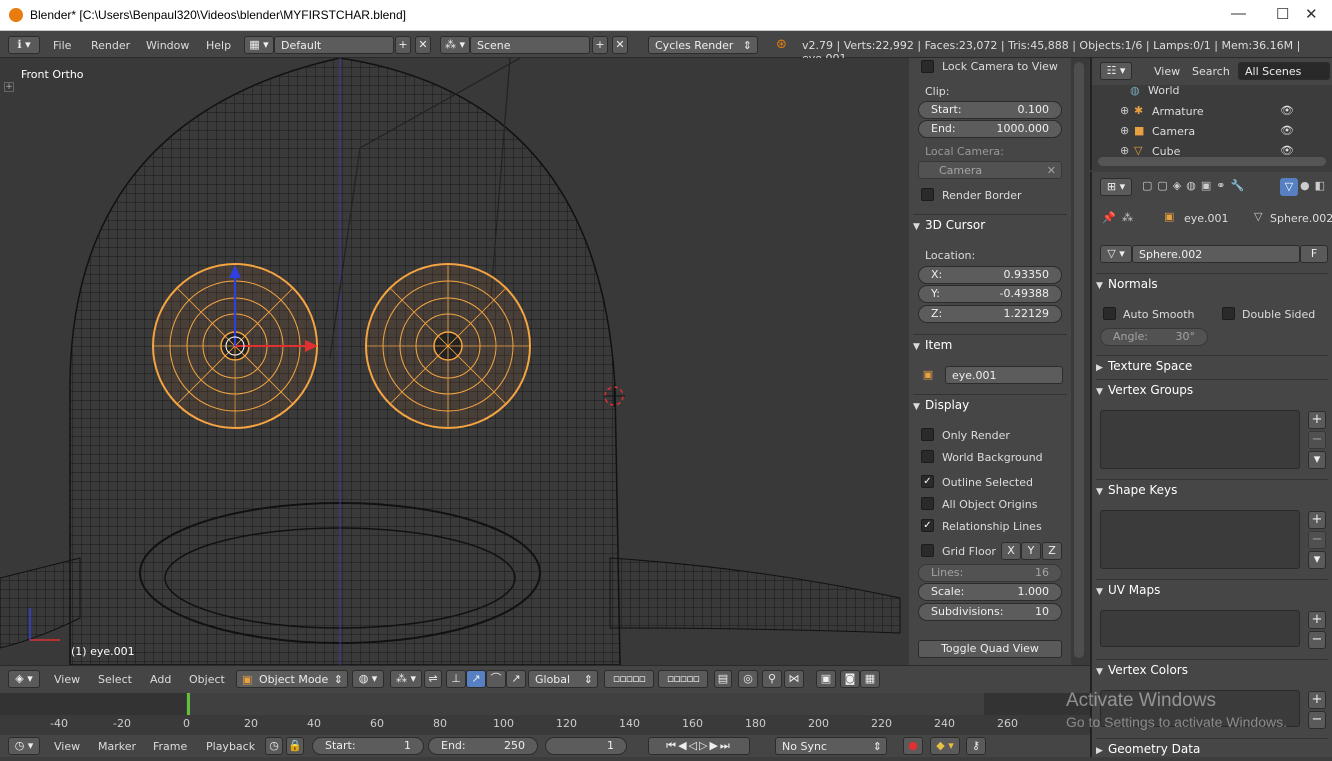  What do you see at coordinates (455, 45) in the screenshot?
I see `scene-browse-button: ⁂ ▾` at bounding box center [455, 45].